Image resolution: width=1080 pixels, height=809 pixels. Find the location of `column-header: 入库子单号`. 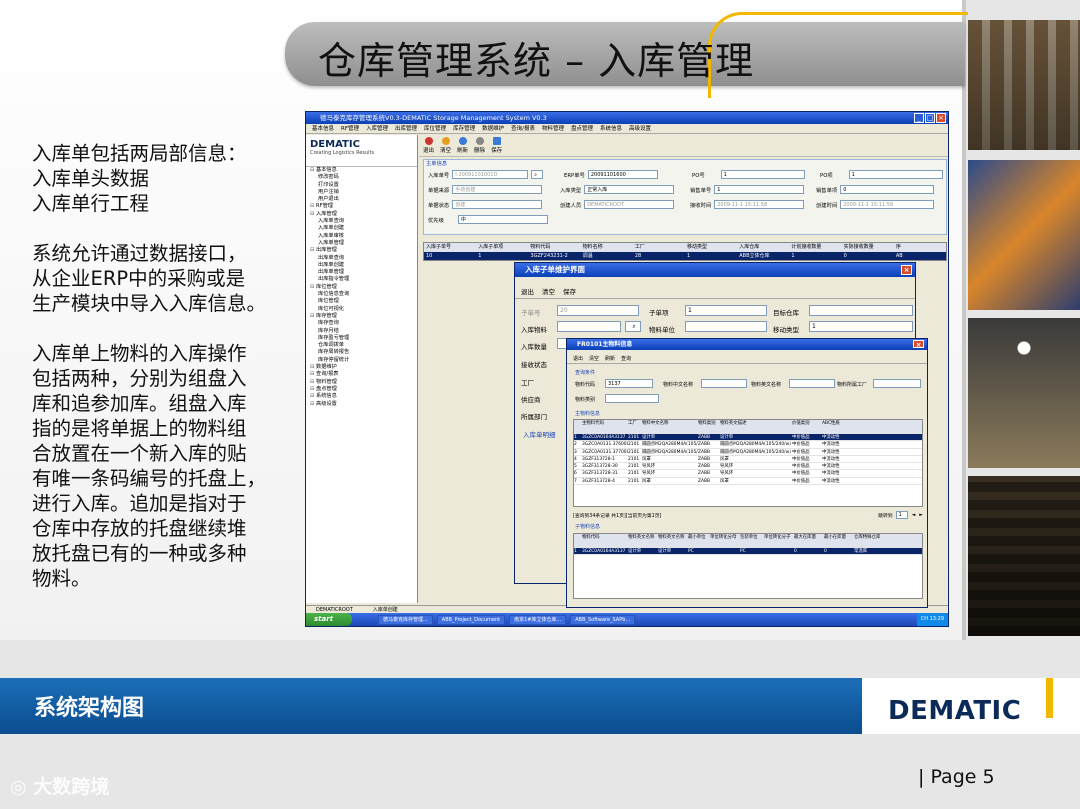

column-header: 入库子单号 is located at coordinates (450, 247).